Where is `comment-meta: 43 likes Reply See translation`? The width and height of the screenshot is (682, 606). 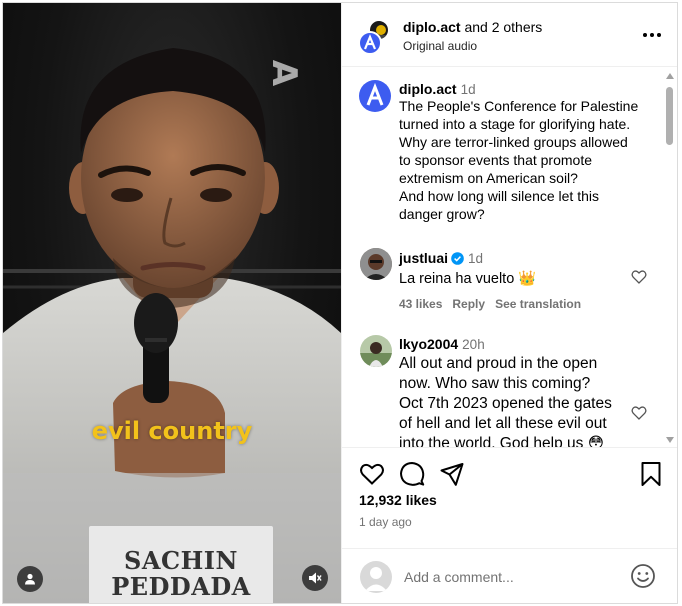 comment-meta: 43 likes Reply See translation is located at coordinates (524, 304).